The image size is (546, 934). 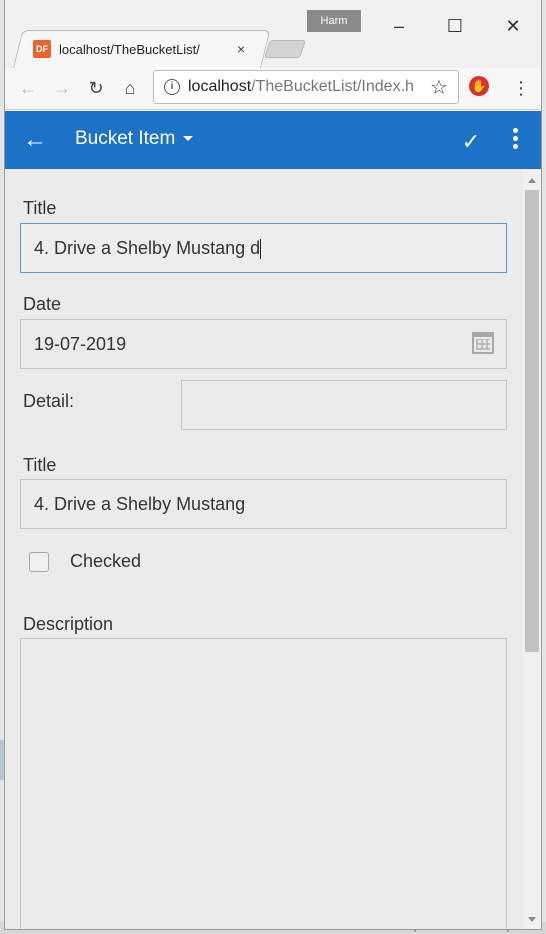 What do you see at coordinates (439, 87) in the screenshot?
I see `bookmark-star-icon: ☆` at bounding box center [439, 87].